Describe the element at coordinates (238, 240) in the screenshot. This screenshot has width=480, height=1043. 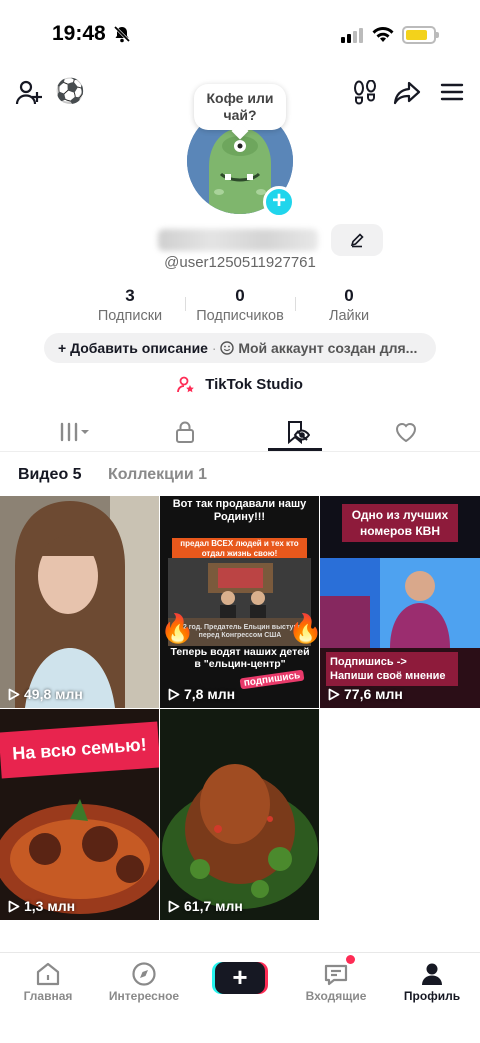
I see `display-name-blurred` at that location.